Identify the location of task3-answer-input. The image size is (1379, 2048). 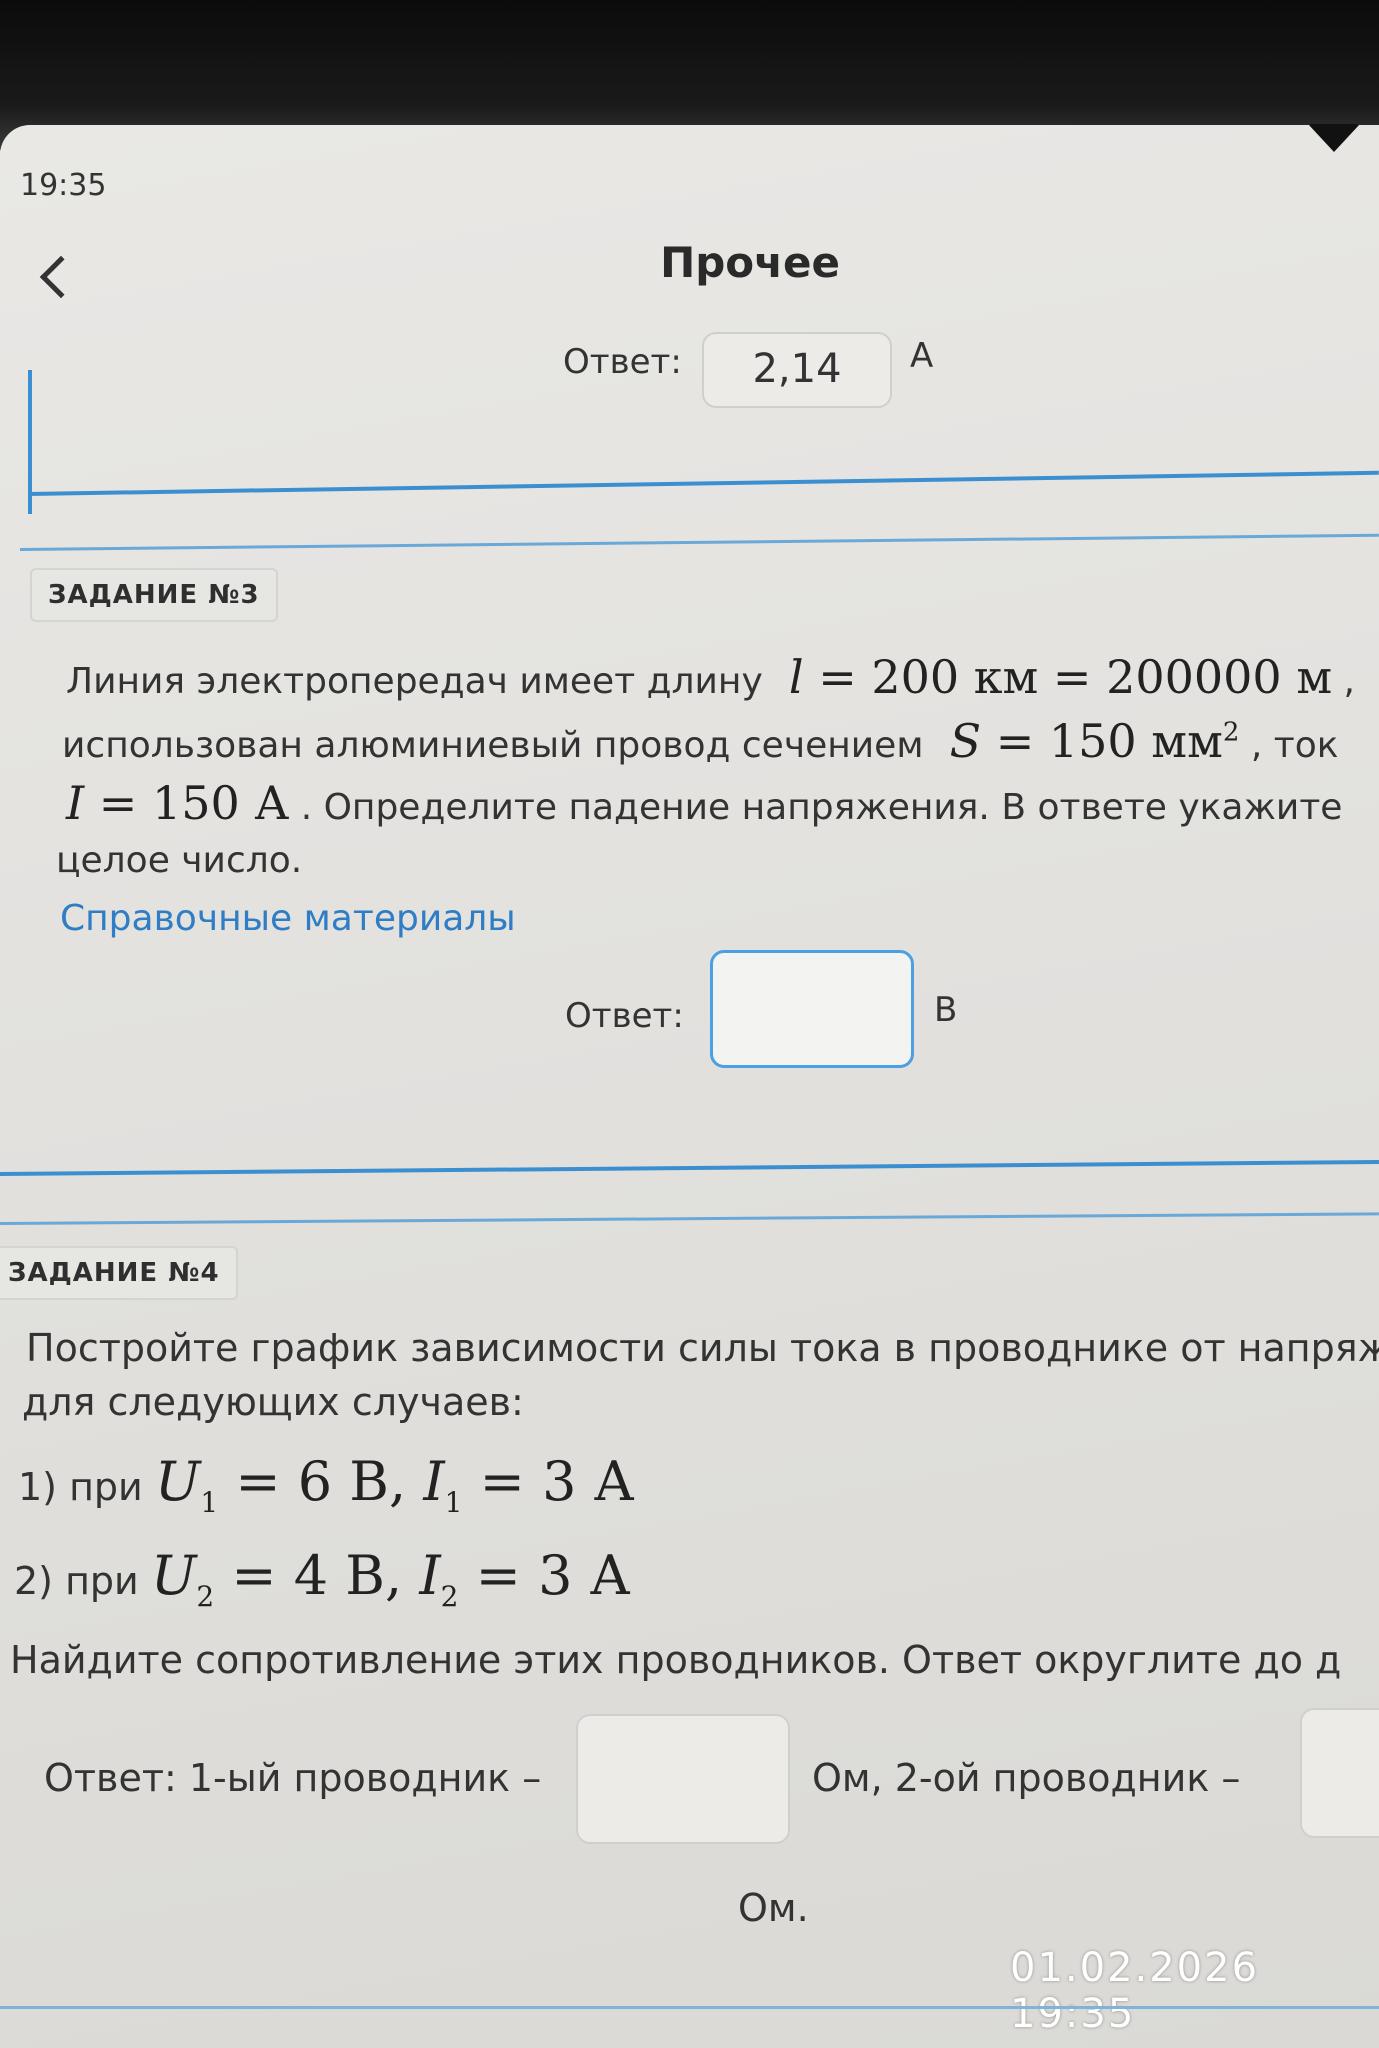
(812, 1009).